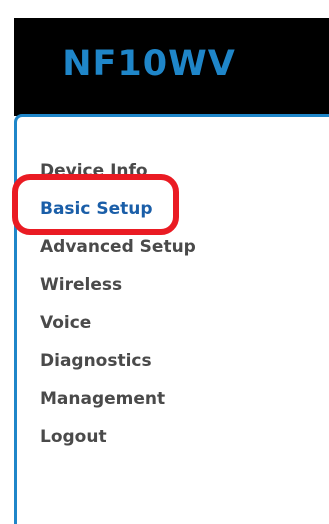  I want to click on top-band, so click(171, 9).